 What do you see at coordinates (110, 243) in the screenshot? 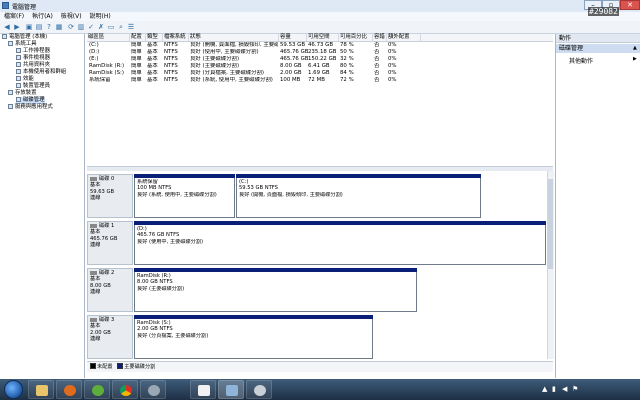
I see `disk-info: 磁碟 1 基本 465.76 GB 連線` at bounding box center [110, 243].